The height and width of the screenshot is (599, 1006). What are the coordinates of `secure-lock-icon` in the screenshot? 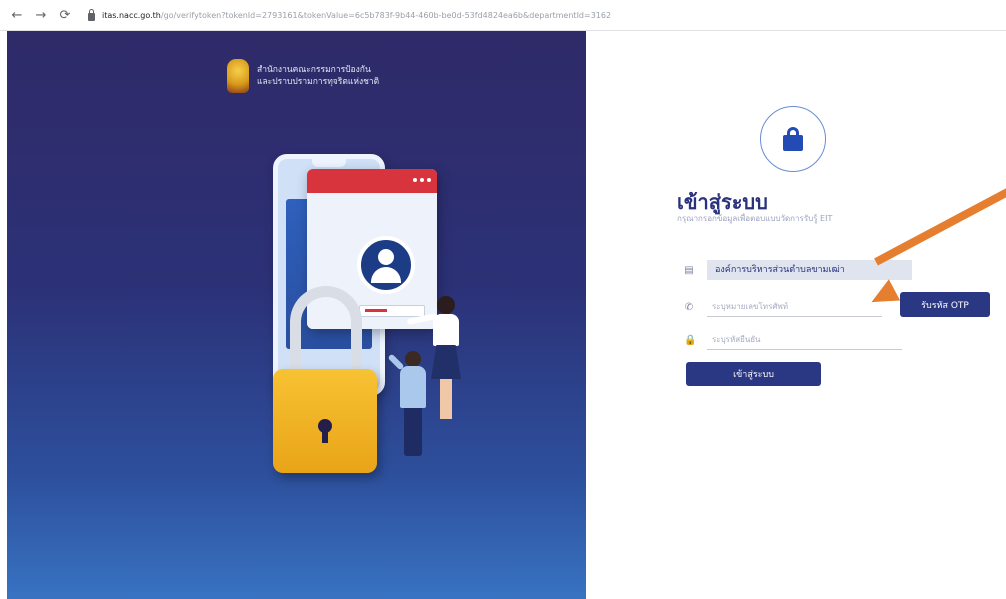 It's located at (91, 15).